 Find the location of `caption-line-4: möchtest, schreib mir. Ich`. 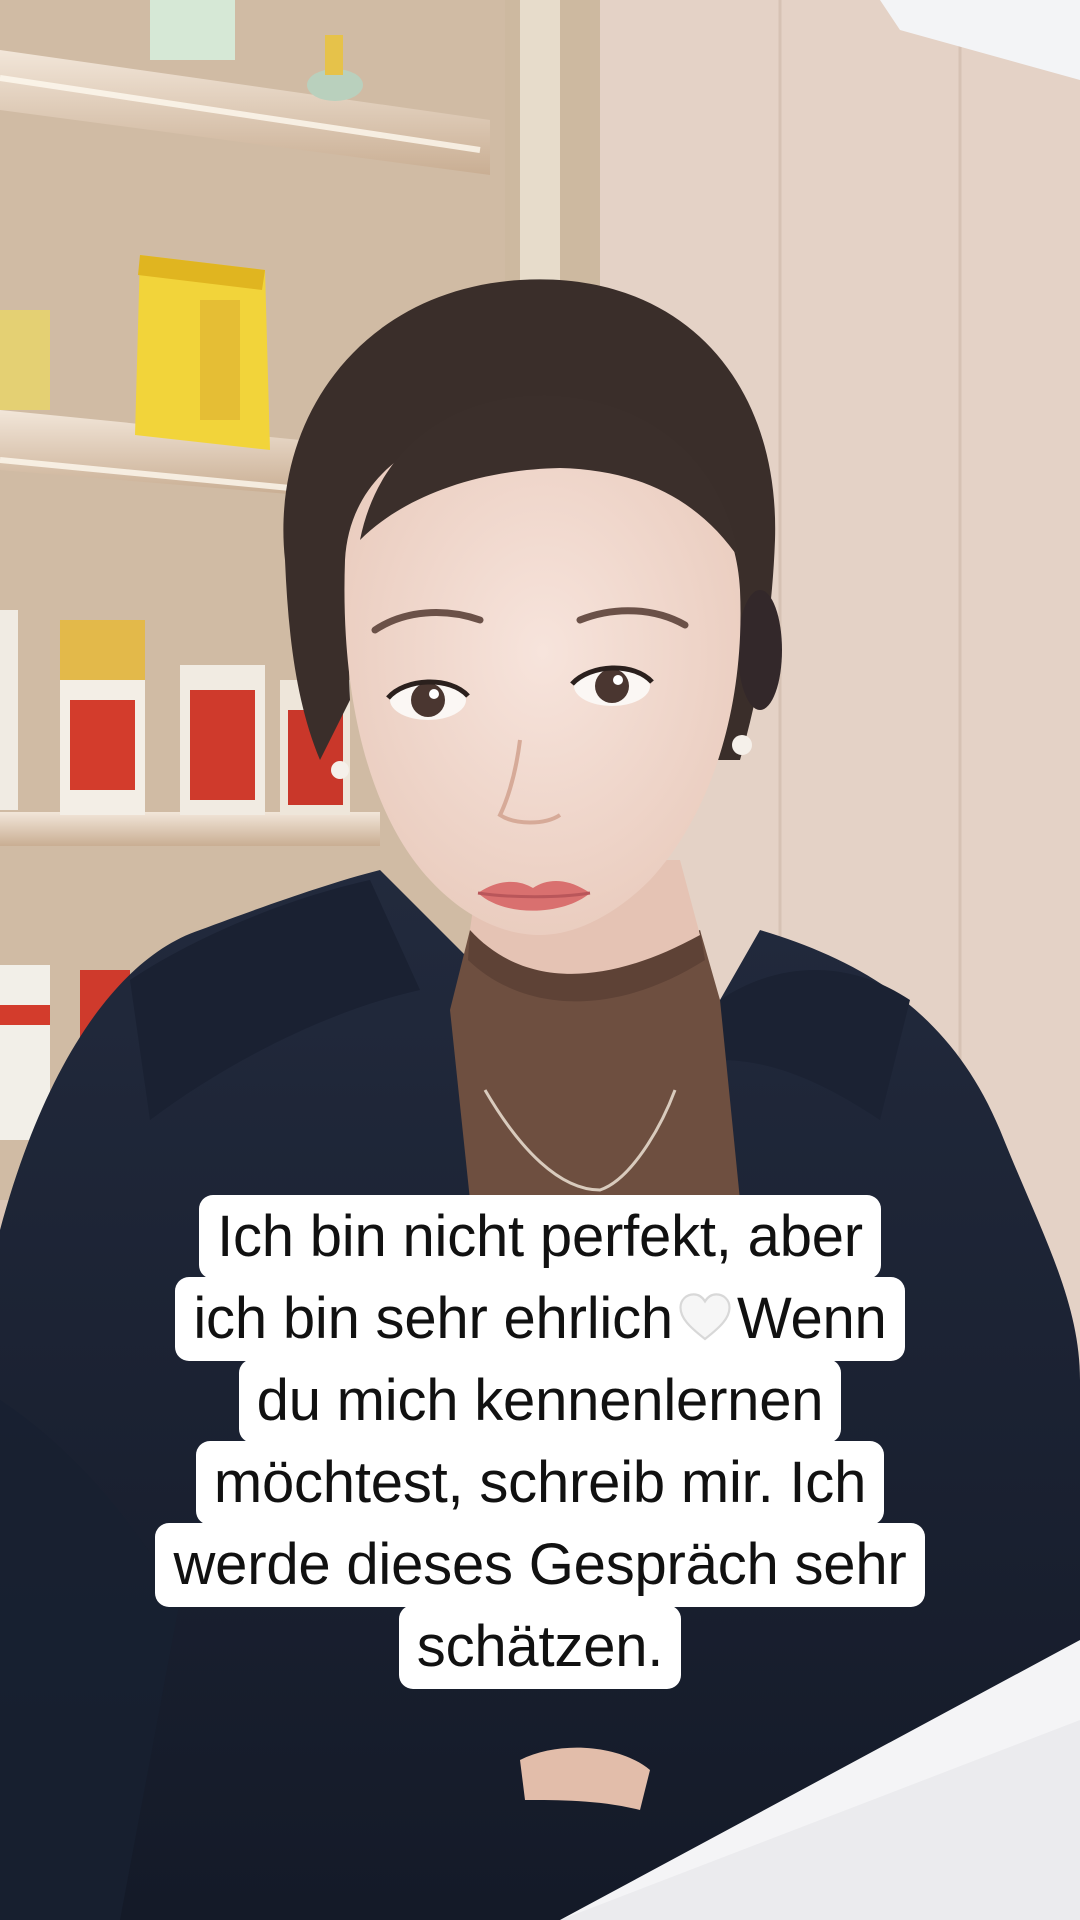

caption-line-4: möchtest, schreib mir. Ich is located at coordinates (540, 1483).